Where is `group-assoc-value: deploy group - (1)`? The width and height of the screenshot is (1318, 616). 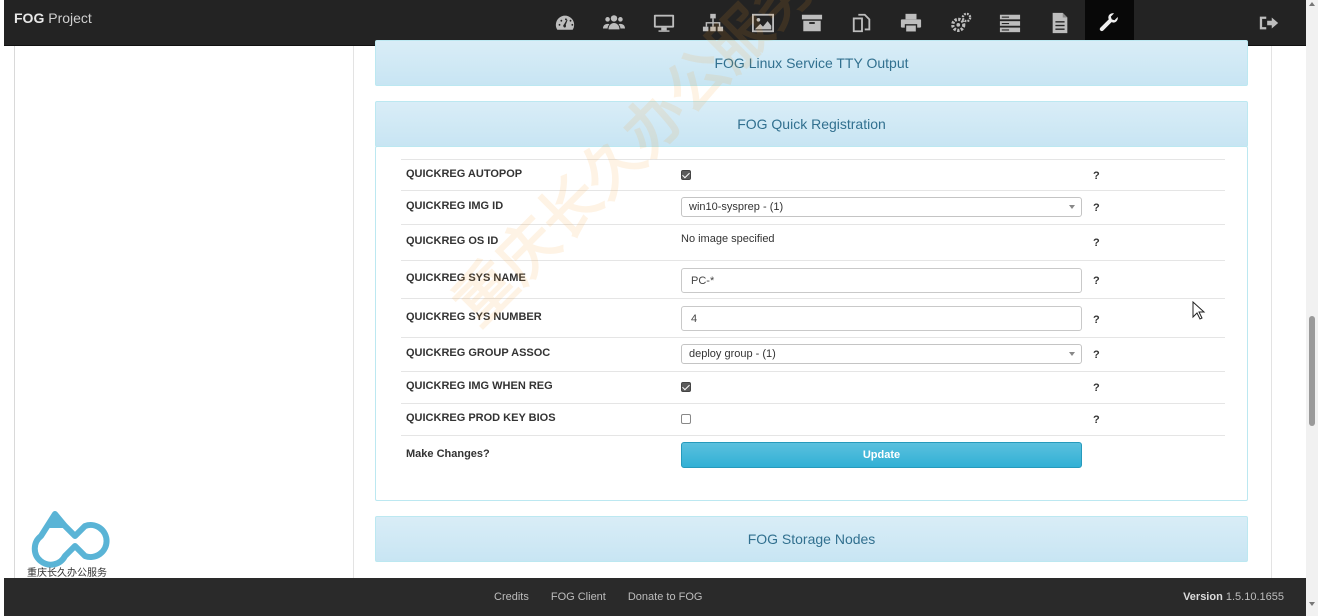 group-assoc-value: deploy group - (1) is located at coordinates (732, 354).